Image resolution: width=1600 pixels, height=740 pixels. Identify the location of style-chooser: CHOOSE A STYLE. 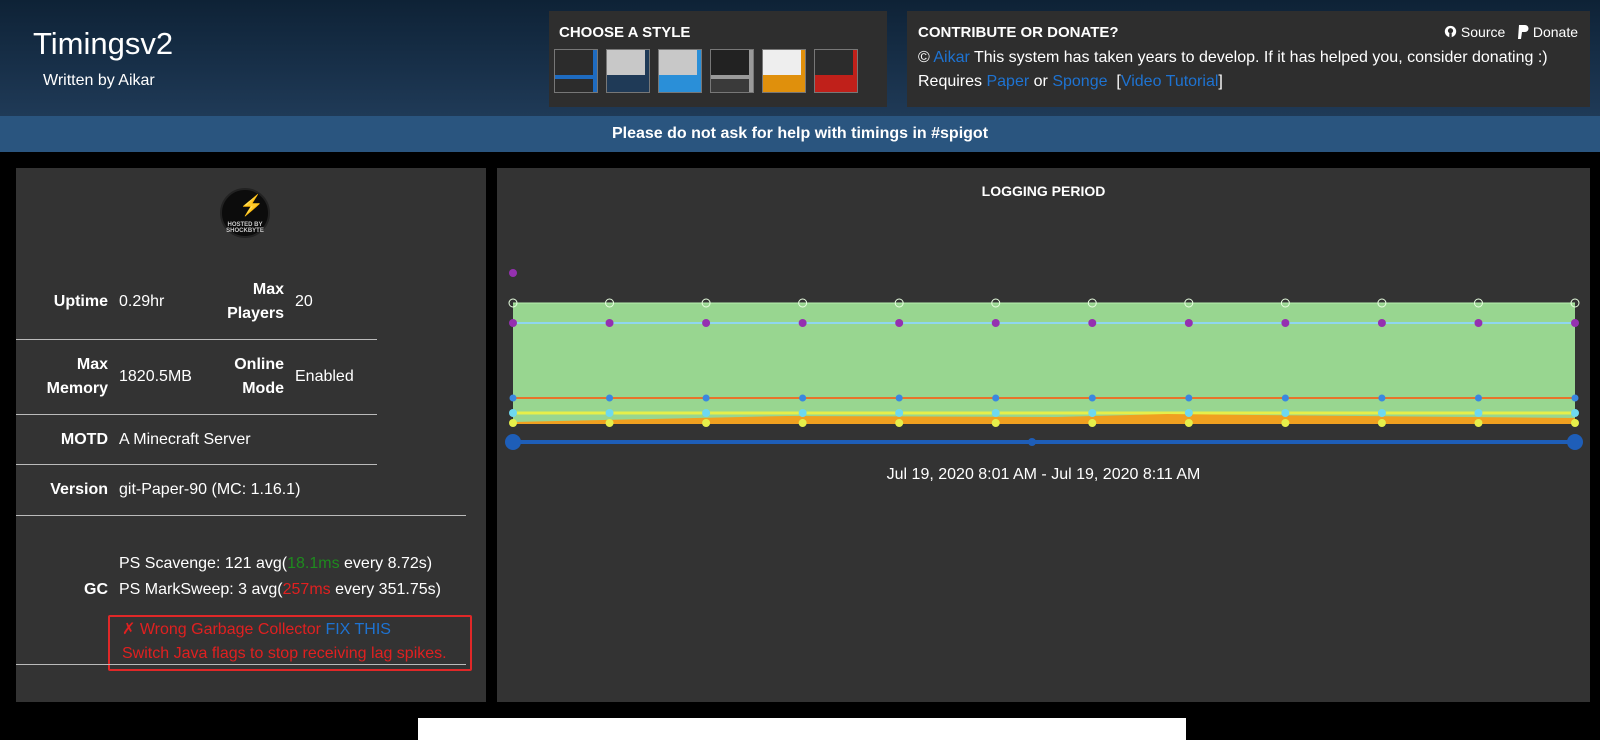
(718, 59).